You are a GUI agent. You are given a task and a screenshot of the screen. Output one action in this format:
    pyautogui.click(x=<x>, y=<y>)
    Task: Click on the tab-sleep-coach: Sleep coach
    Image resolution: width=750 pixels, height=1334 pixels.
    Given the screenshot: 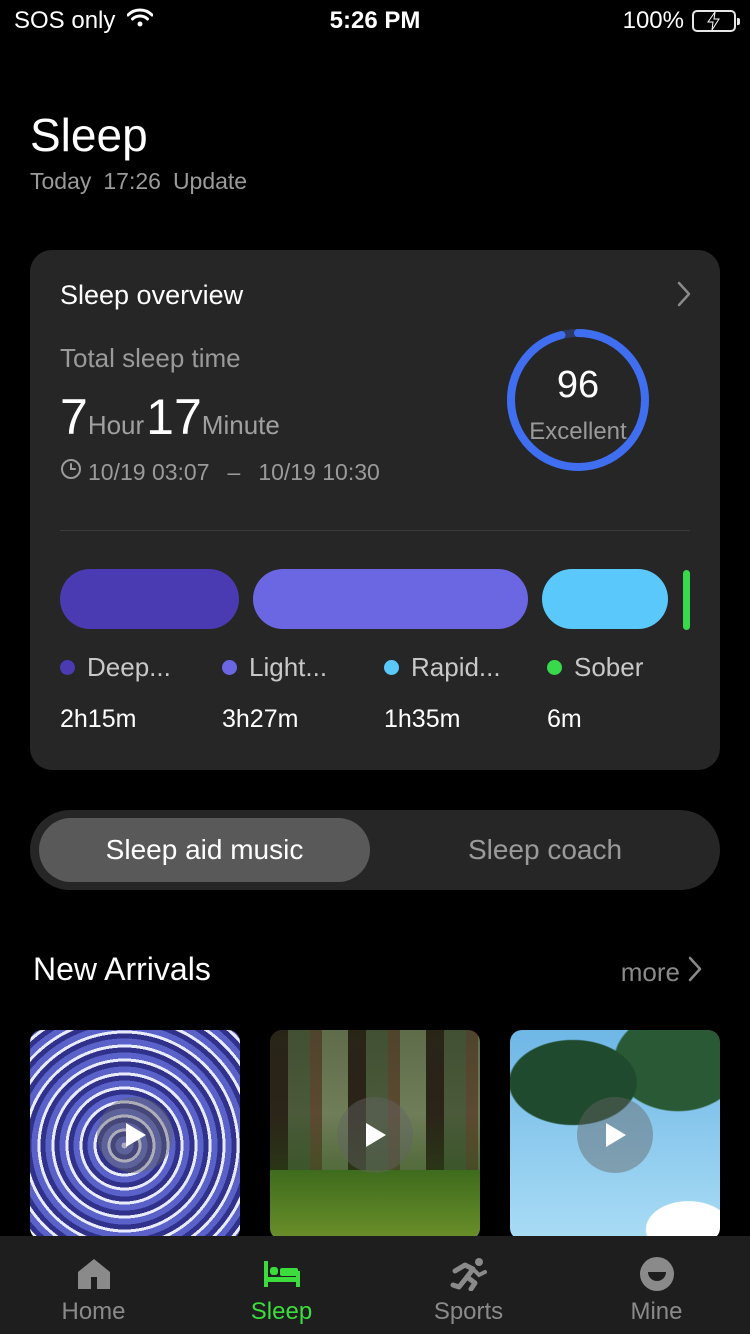 What is the action you would take?
    pyautogui.click(x=545, y=850)
    